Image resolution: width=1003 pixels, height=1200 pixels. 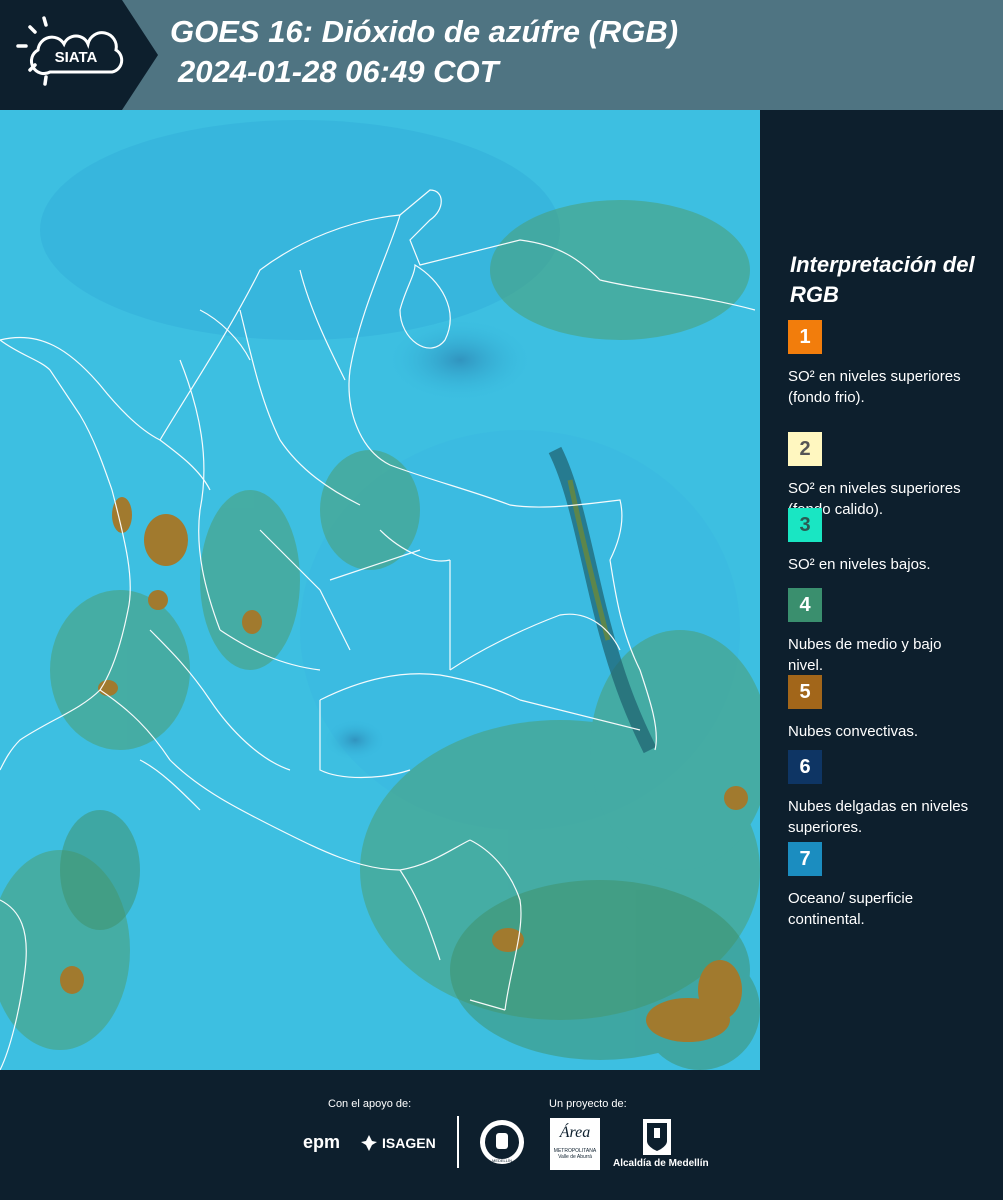 I want to click on support-label: Con el apoyo de:, so click(x=370, y=1104).